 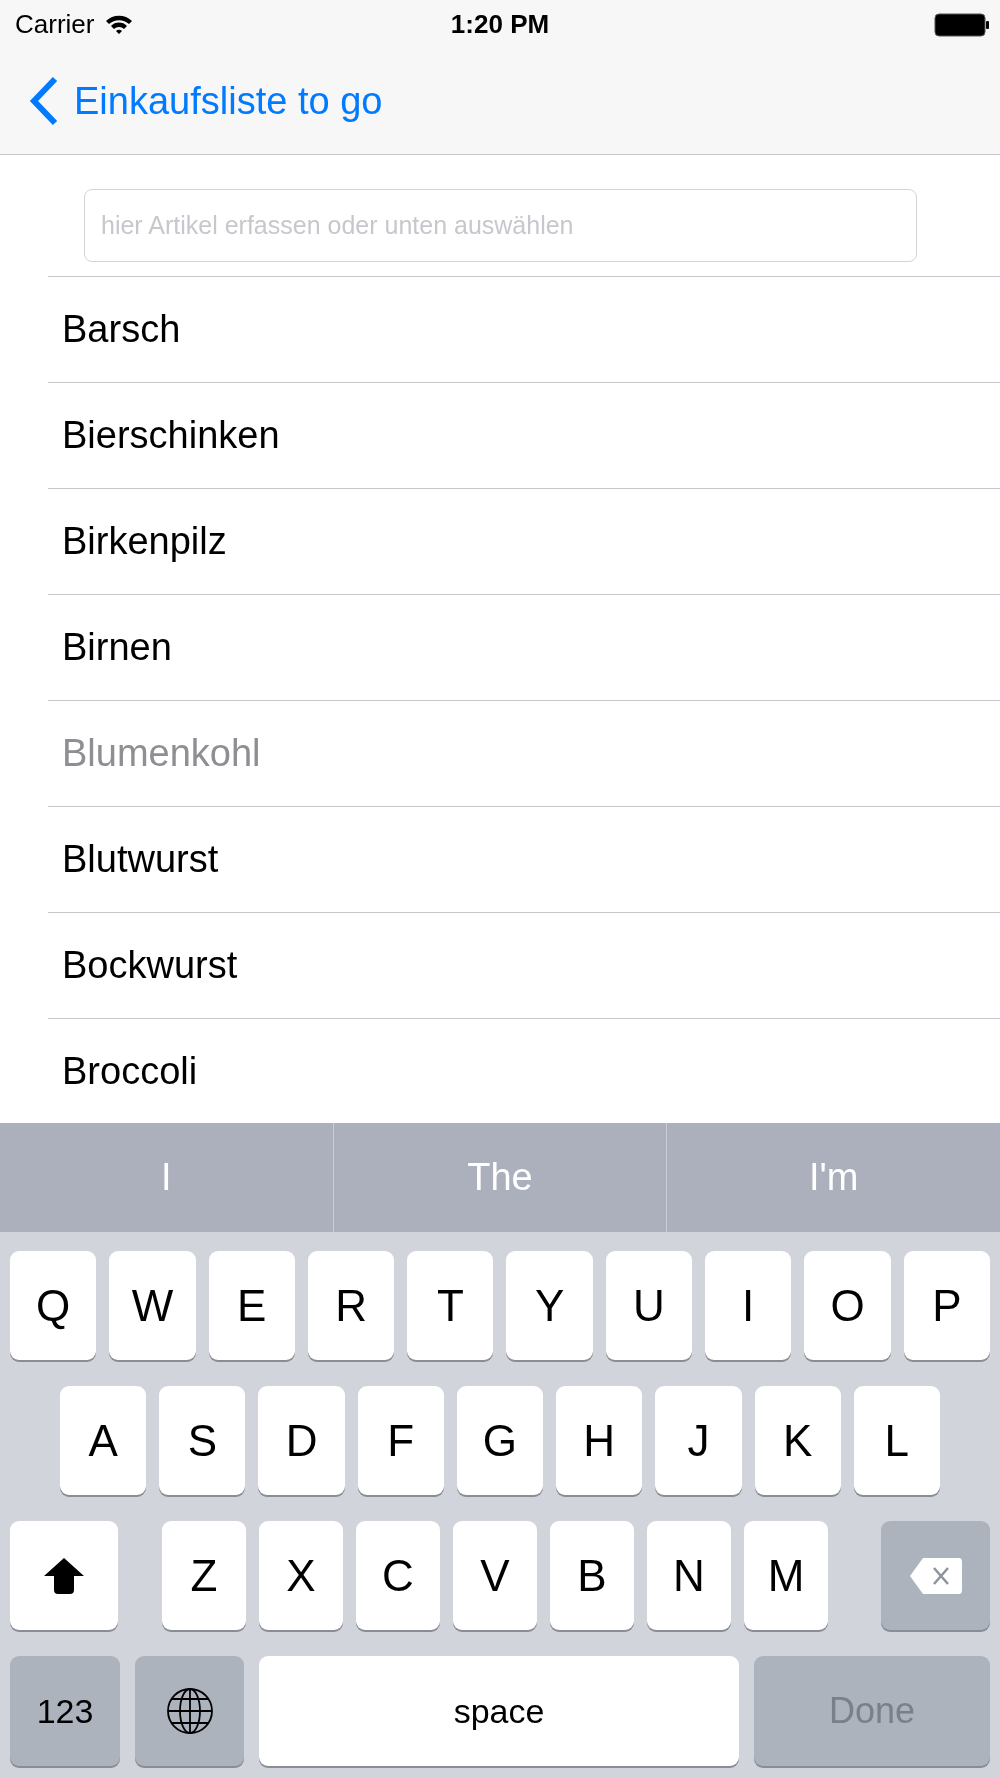 What do you see at coordinates (119, 24) in the screenshot?
I see `wifi-icon` at bounding box center [119, 24].